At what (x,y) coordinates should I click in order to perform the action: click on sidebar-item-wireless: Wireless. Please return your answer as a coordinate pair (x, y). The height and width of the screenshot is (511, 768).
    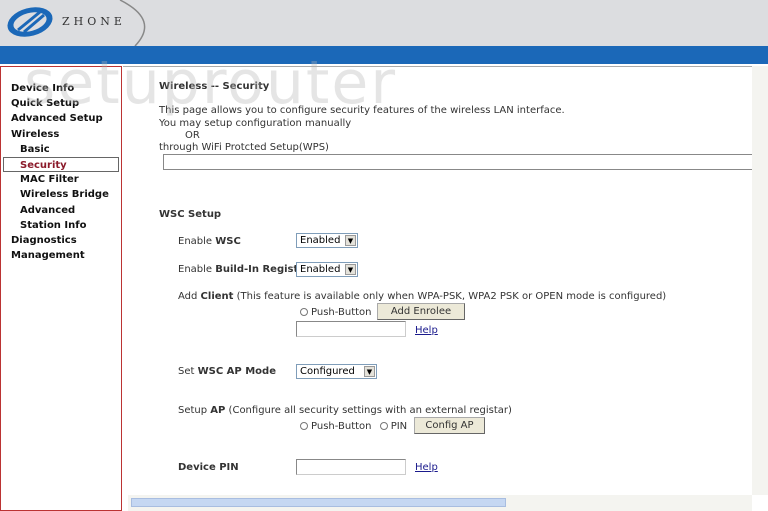
    Looking at the image, I should click on (61, 134).